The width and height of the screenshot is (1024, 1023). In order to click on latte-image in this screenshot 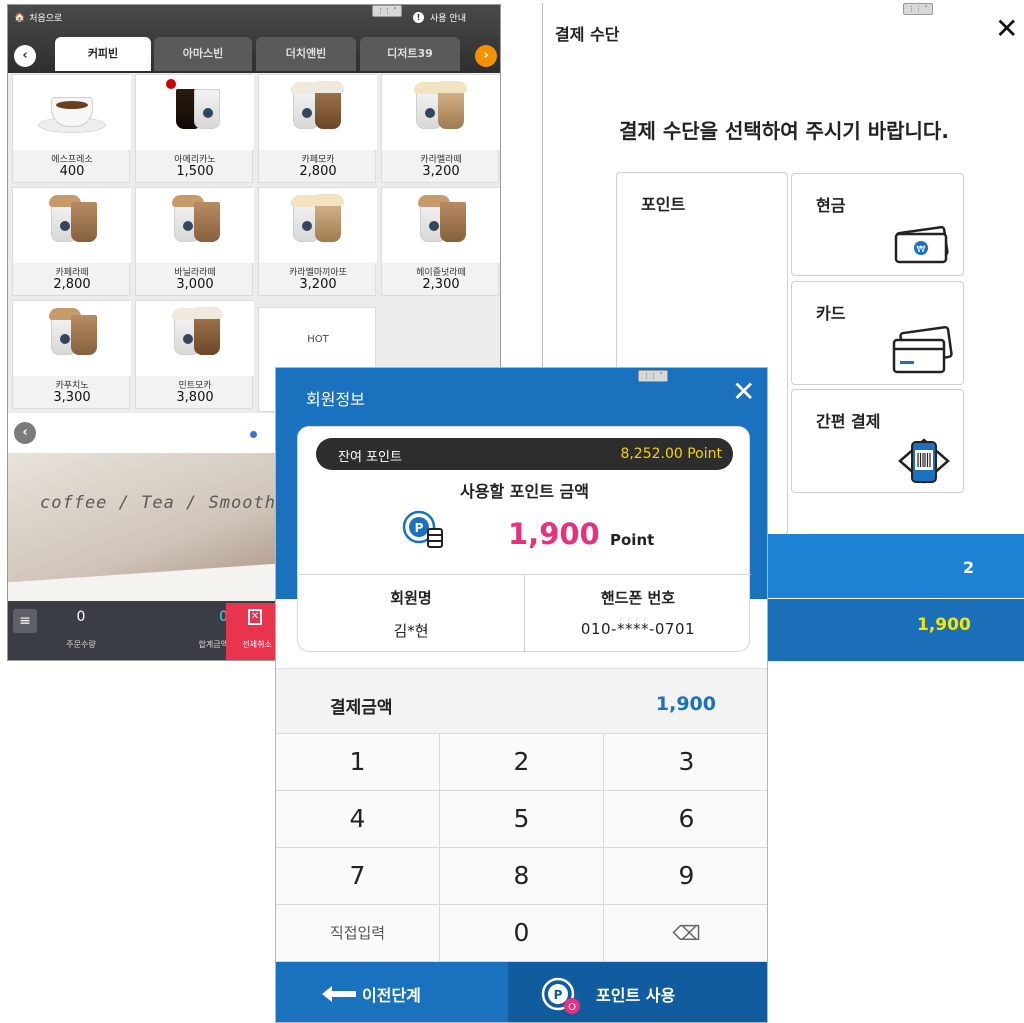, I will do `click(72, 225)`.